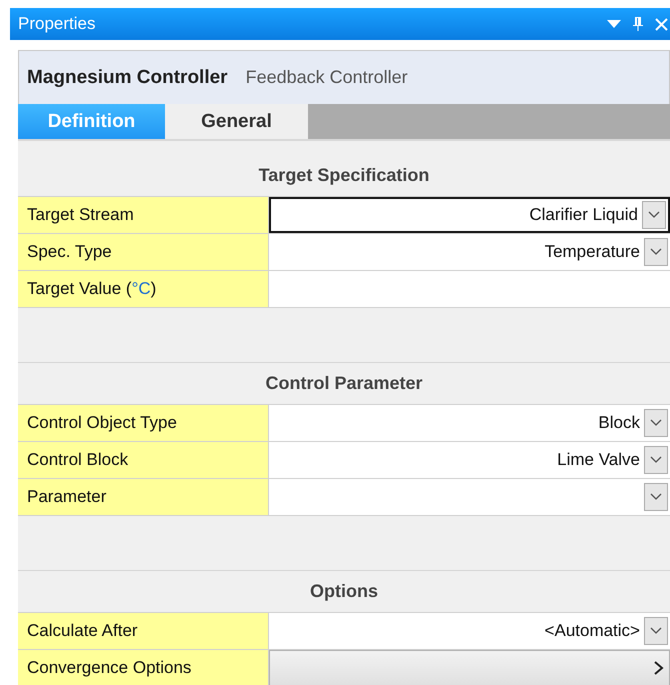 The image size is (670, 685). Describe the element at coordinates (127, 78) in the screenshot. I see `object-name: Magnesium Controller` at that location.